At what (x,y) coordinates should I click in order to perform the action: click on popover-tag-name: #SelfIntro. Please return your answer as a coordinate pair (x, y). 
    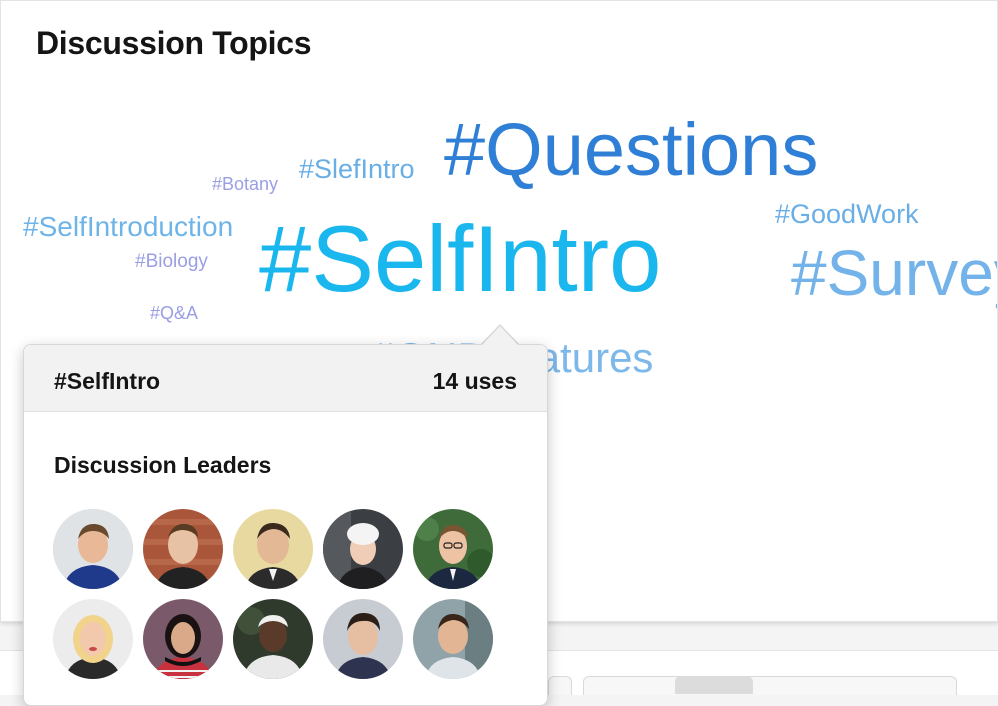
    Looking at the image, I should click on (107, 381).